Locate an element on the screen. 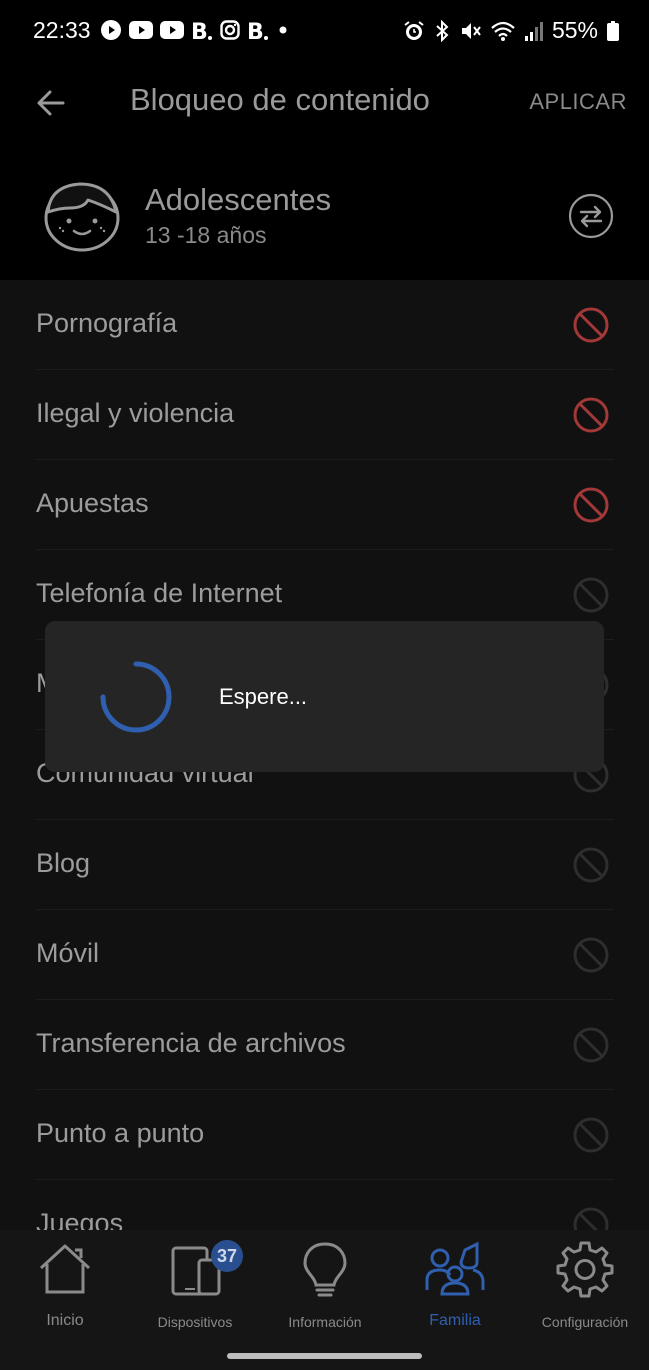 The width and height of the screenshot is (649, 1370). system-icons: 55% is located at coordinates (511, 30).